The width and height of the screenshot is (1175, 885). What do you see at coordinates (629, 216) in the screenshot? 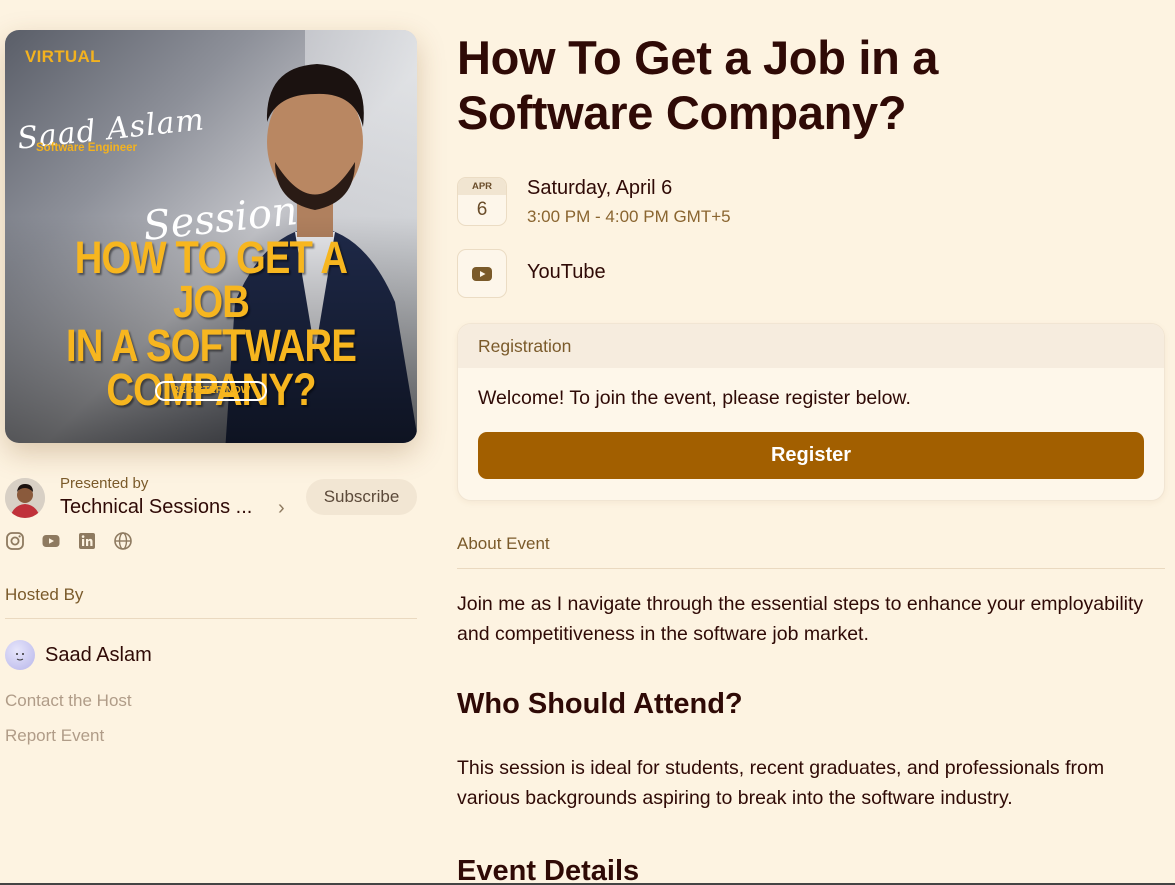
I see `event-time: 3:00 PM - 4:00 PM GMT+5` at bounding box center [629, 216].